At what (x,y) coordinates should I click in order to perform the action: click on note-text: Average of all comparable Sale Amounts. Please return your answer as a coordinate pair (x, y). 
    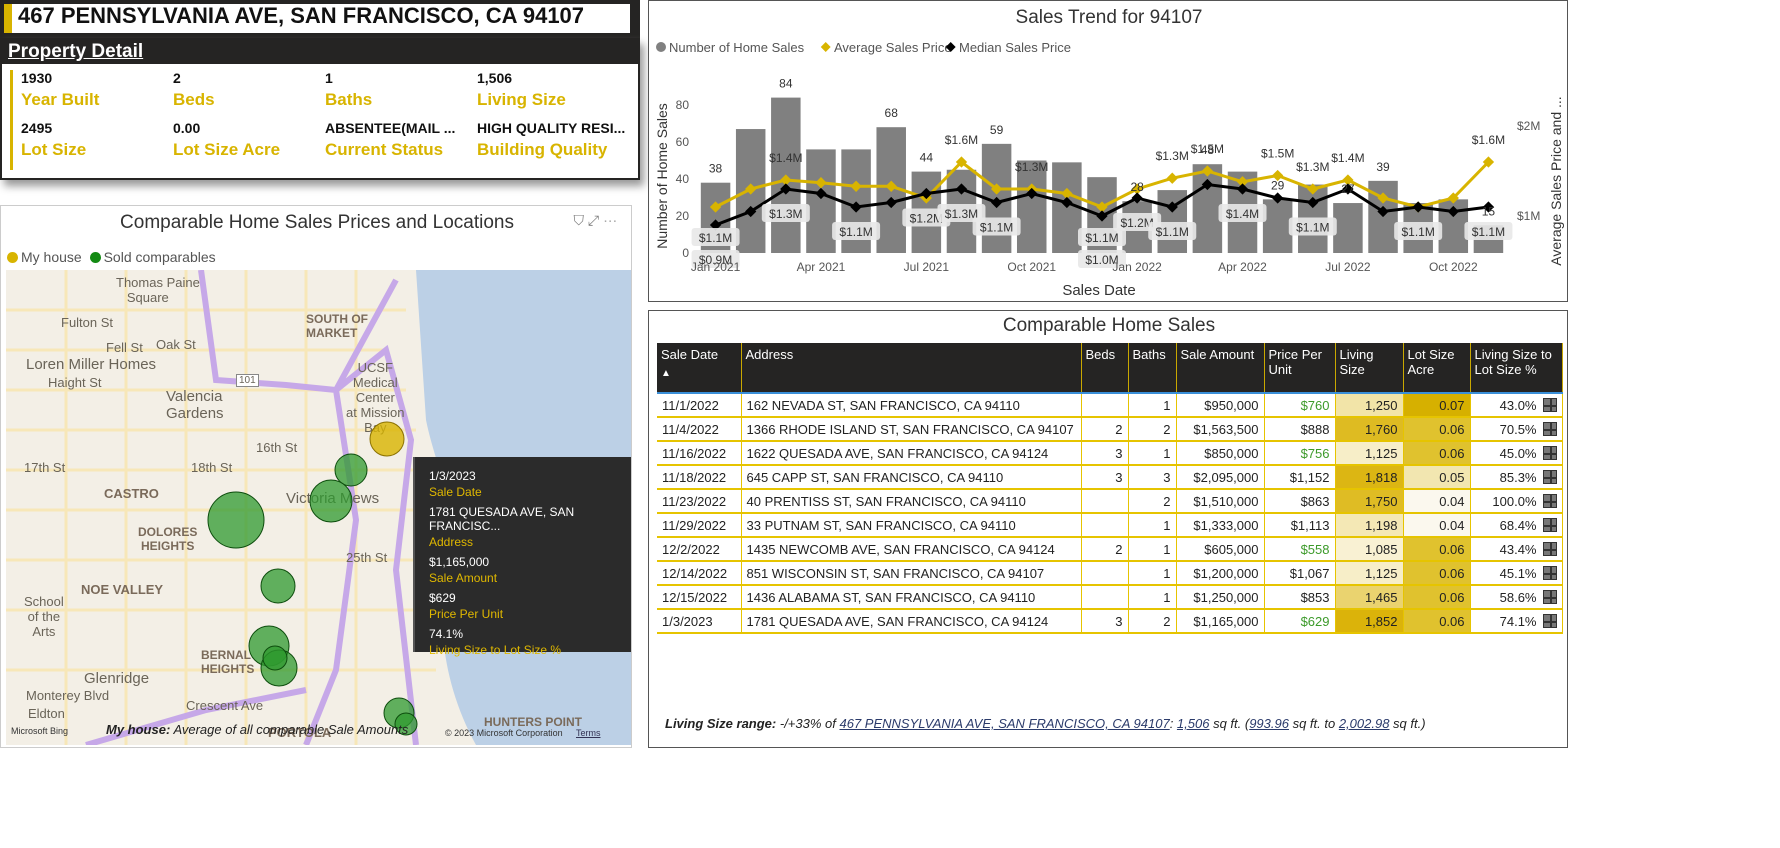
    Looking at the image, I should click on (291, 729).